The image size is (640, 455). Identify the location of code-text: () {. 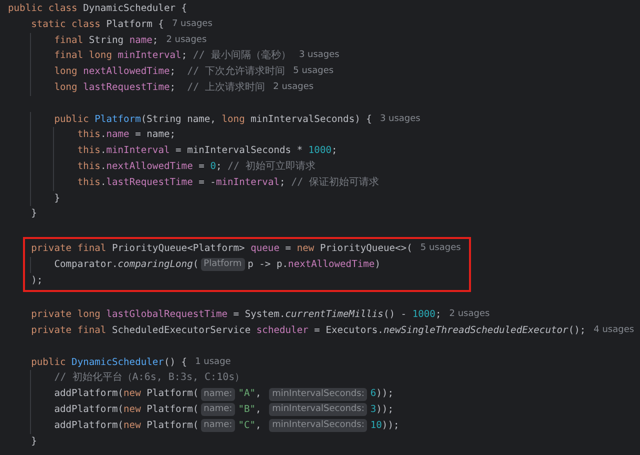
(176, 363).